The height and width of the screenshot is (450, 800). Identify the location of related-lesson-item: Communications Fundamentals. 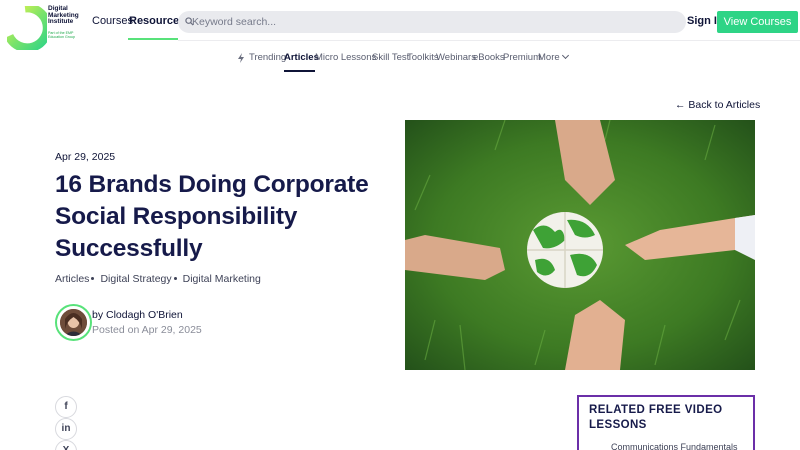
(674, 446).